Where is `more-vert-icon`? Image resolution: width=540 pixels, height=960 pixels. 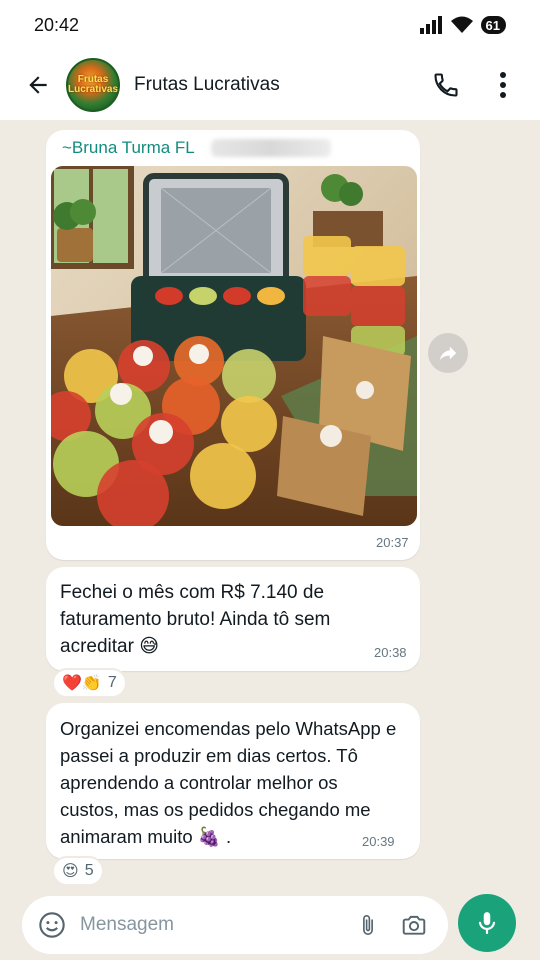
more-vert-icon is located at coordinates (503, 85).